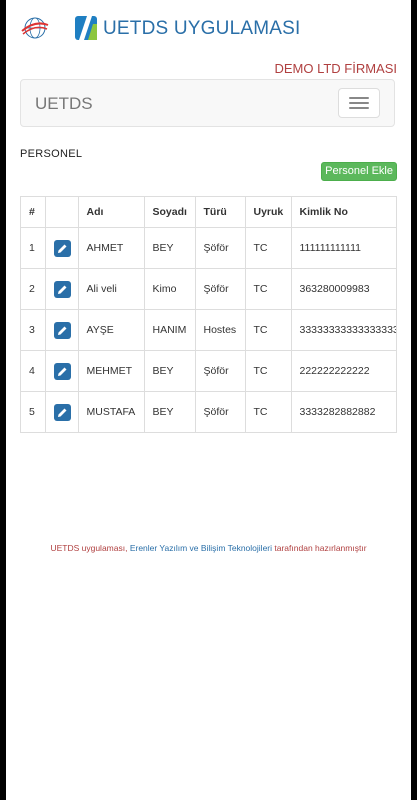  I want to click on header: UETDS UYGULAMASI, so click(208, 29).